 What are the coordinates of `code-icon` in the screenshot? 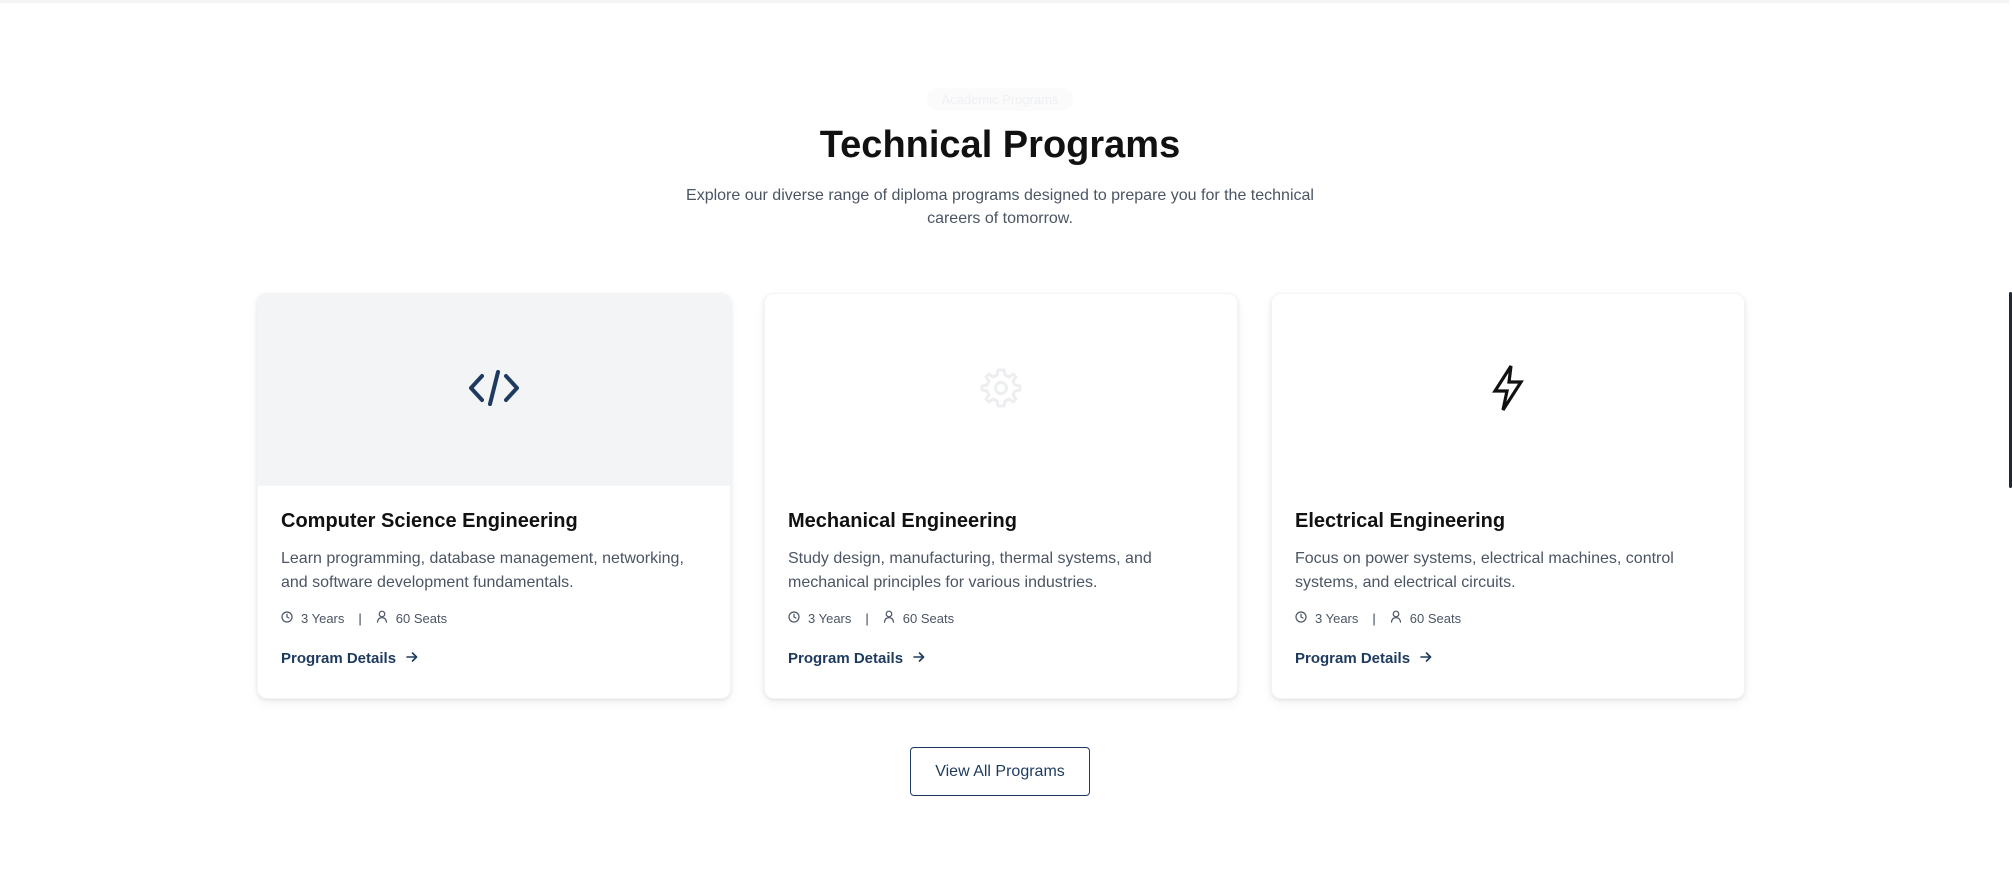 It's located at (494, 390).